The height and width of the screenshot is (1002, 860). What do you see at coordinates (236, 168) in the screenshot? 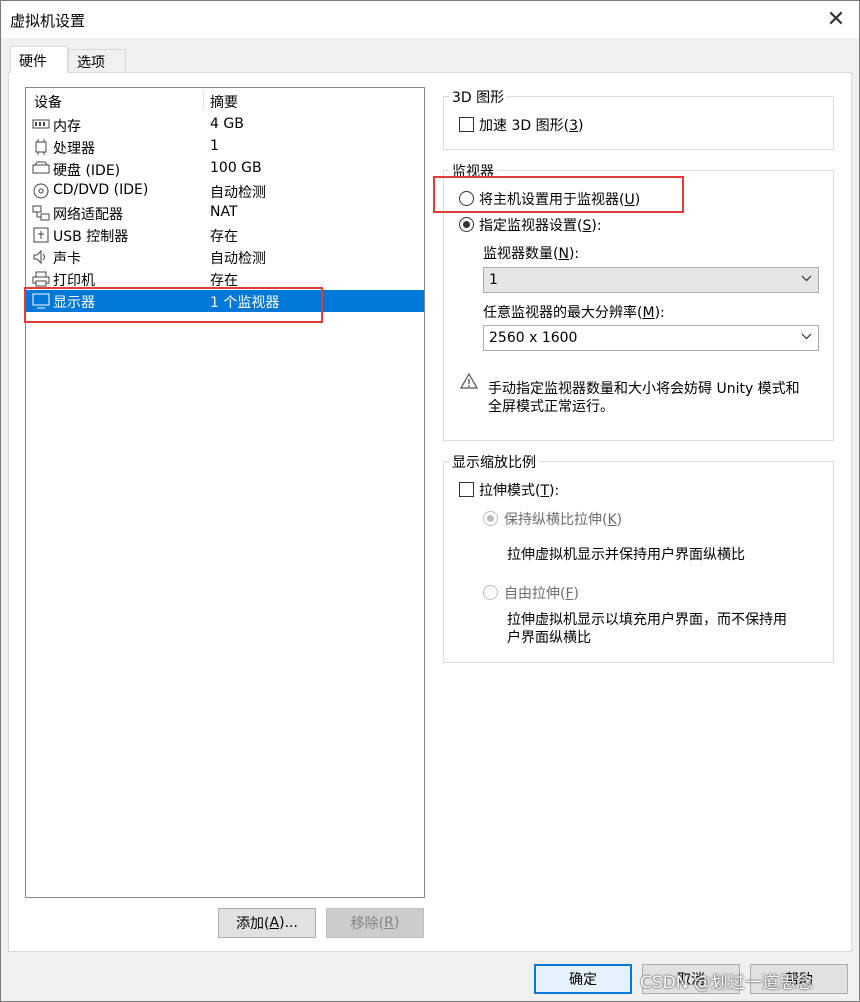
I see `device-summary: 100 GB` at bounding box center [236, 168].